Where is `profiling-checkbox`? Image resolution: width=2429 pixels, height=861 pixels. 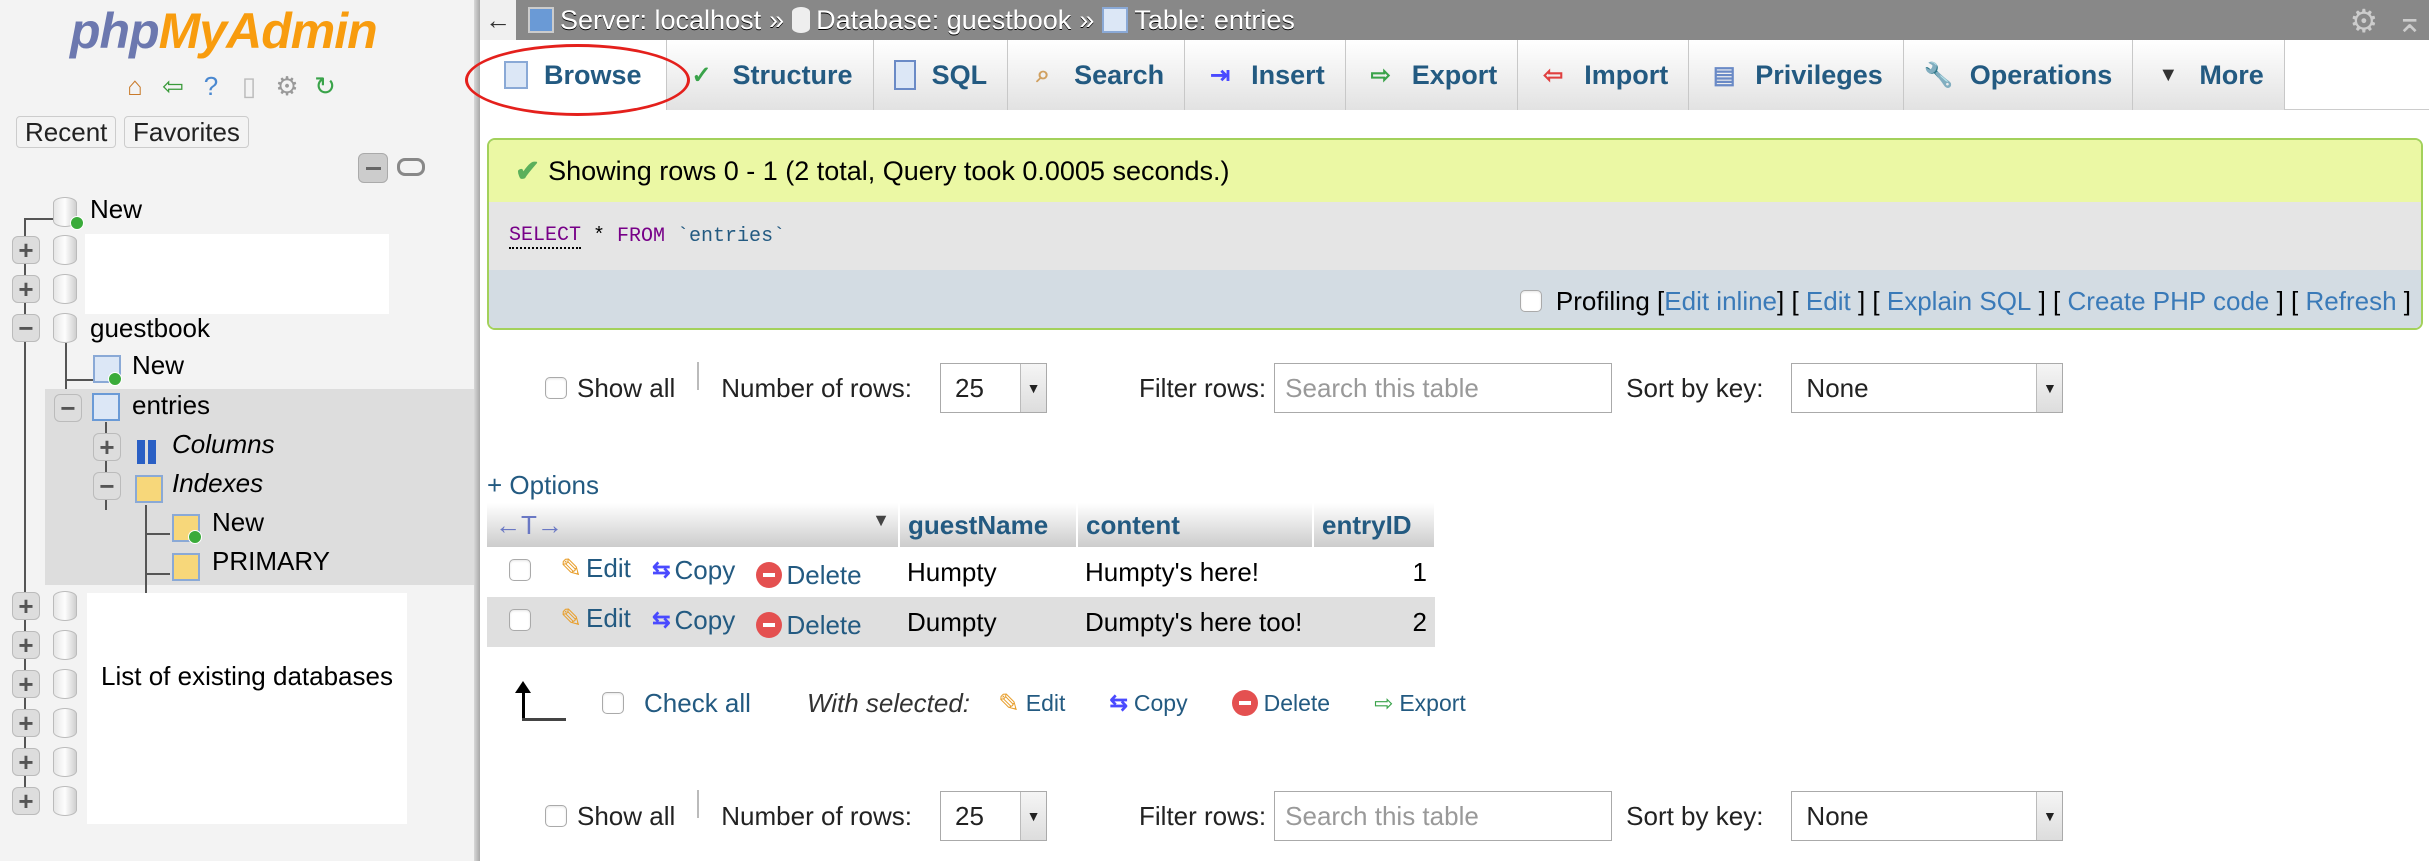
profiling-checkbox is located at coordinates (1530, 301).